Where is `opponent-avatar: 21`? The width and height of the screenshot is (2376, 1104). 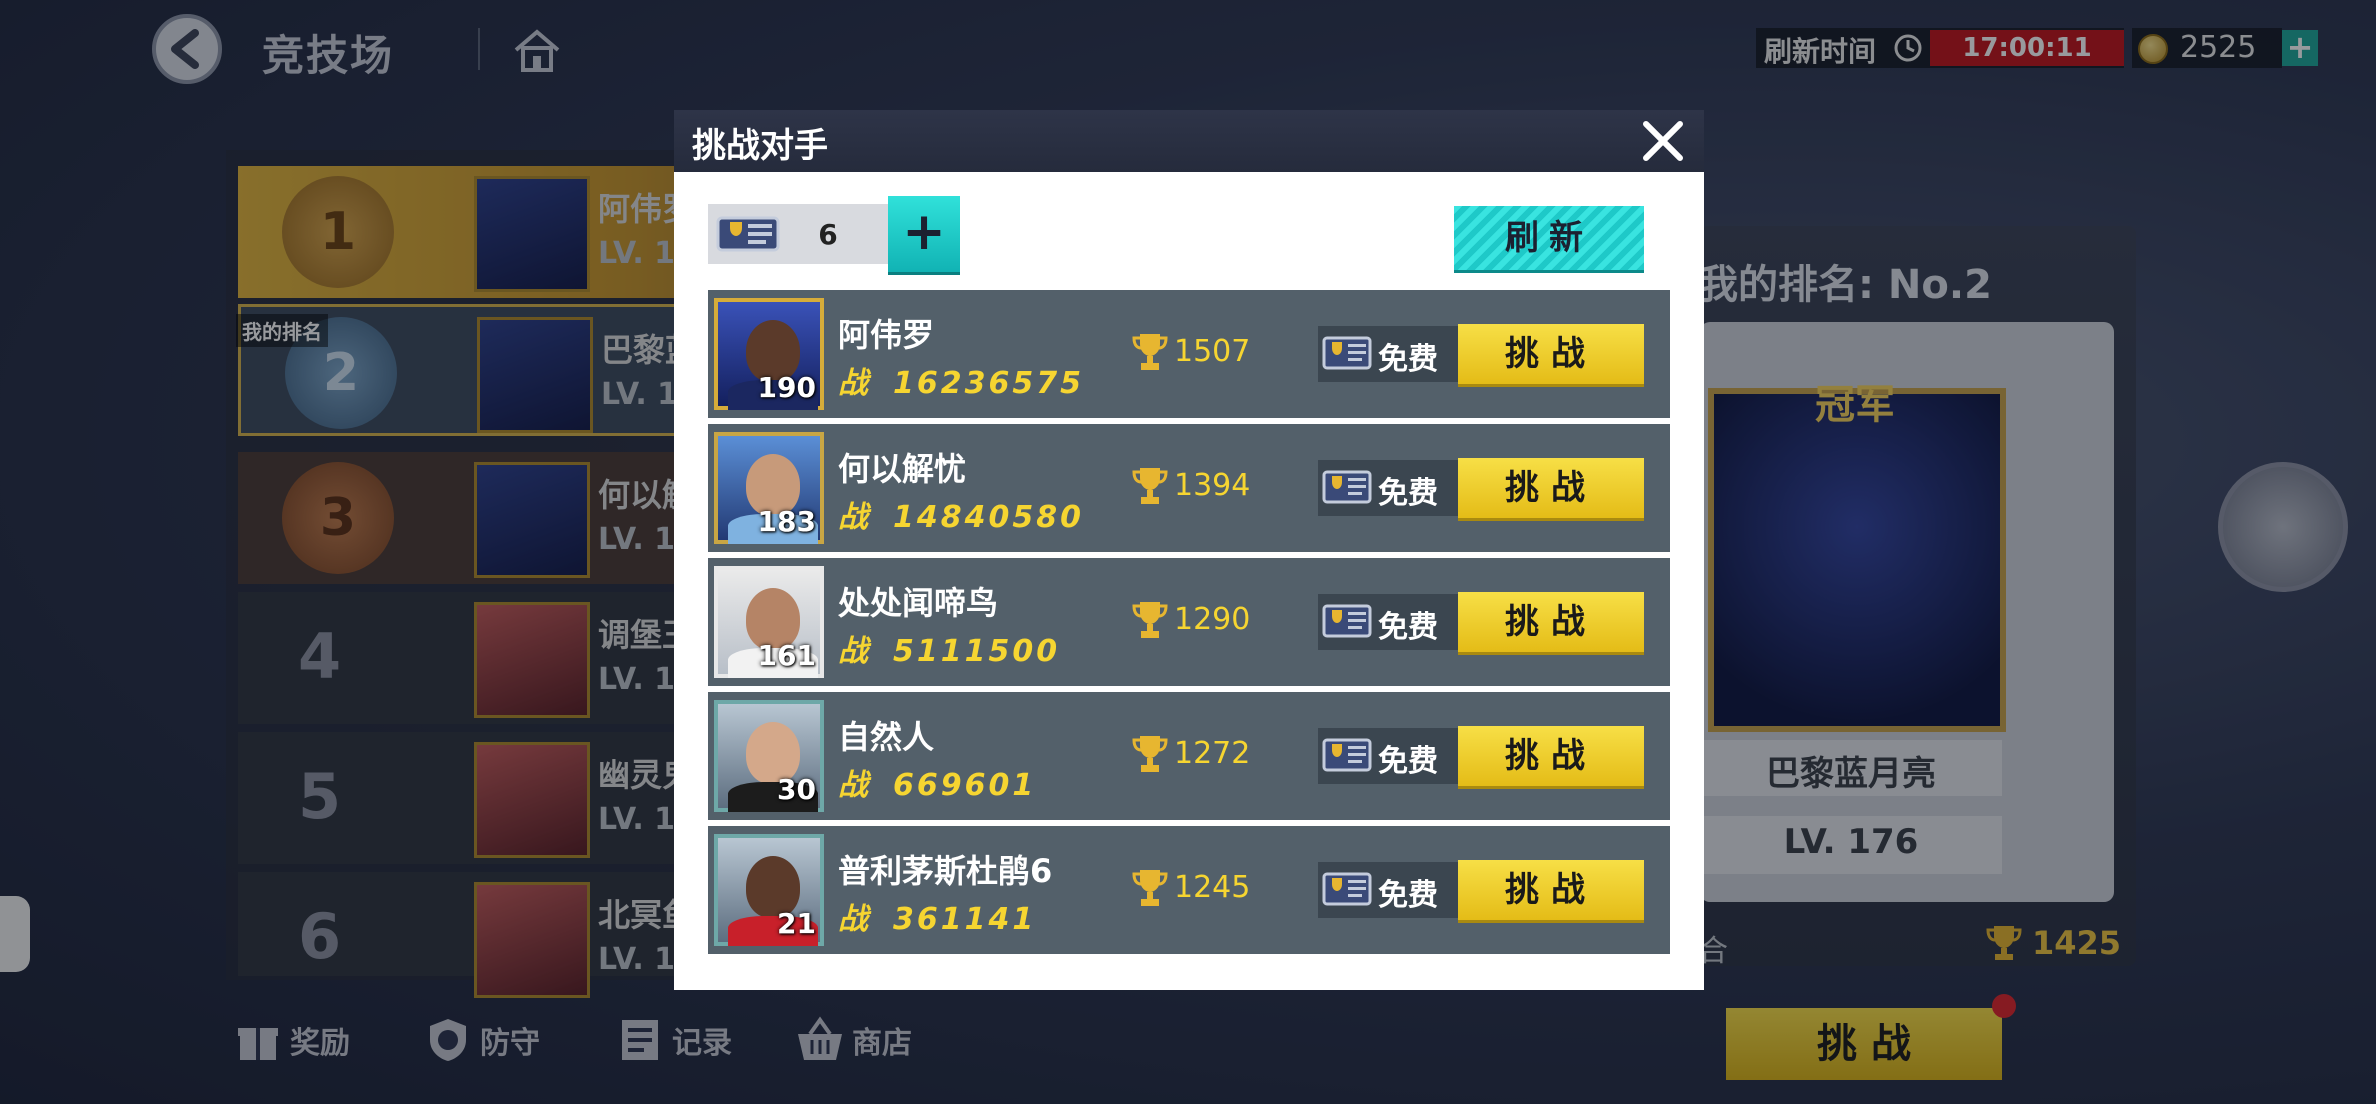
opponent-avatar: 21 is located at coordinates (769, 890).